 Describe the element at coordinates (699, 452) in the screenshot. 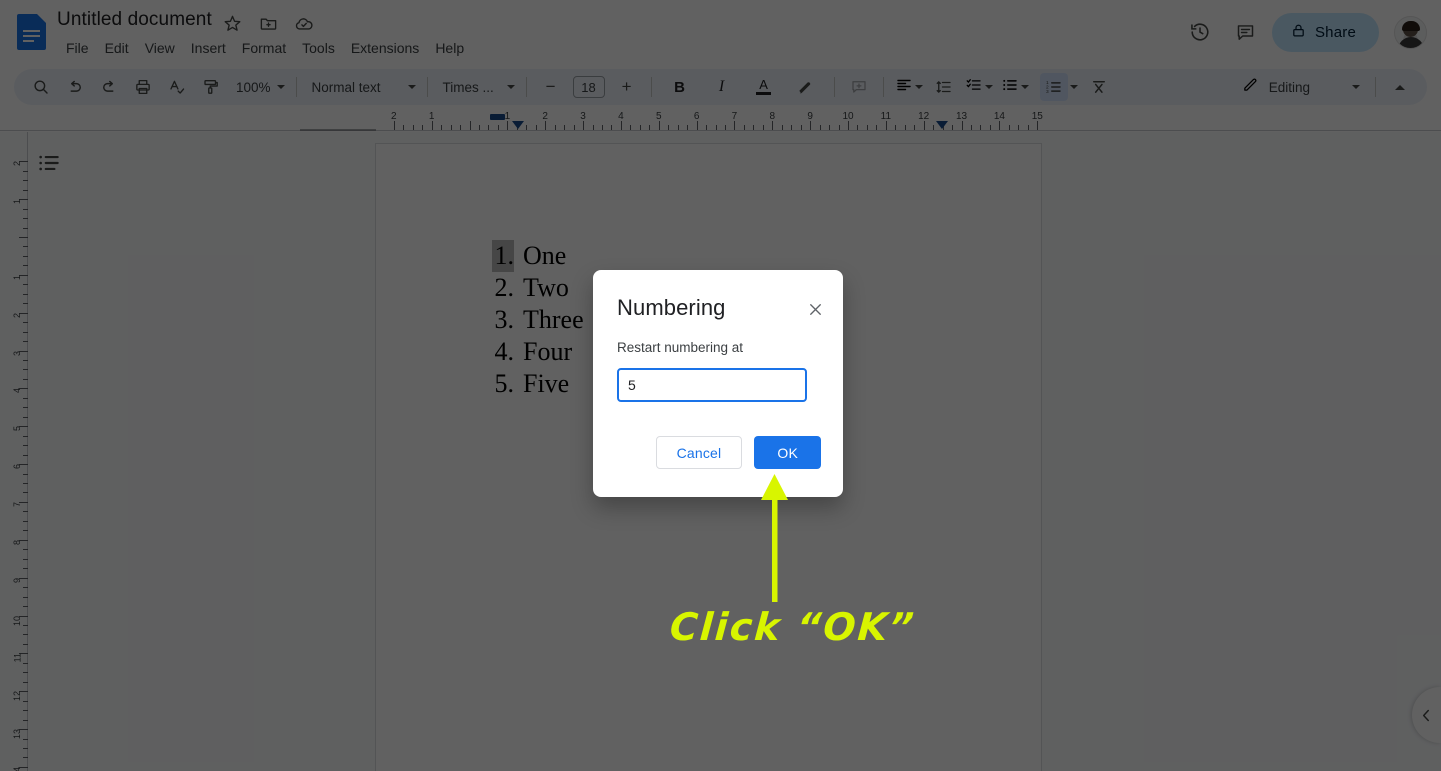

I see `cancel-button: Cancel` at that location.